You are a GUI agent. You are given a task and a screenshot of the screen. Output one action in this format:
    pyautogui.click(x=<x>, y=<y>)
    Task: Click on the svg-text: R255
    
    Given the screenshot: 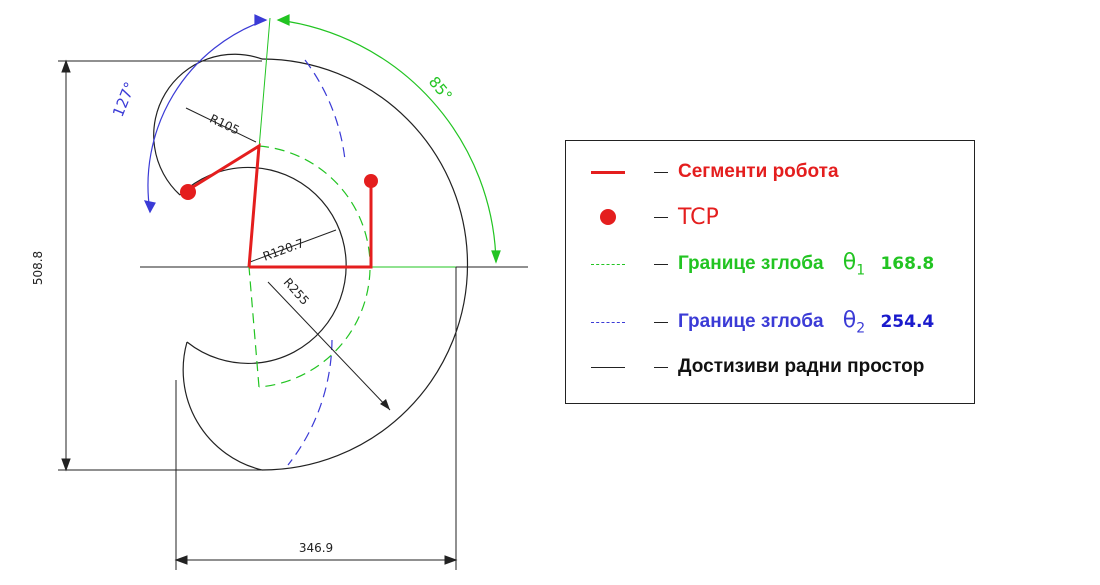 What is the action you would take?
    pyautogui.click(x=296, y=291)
    